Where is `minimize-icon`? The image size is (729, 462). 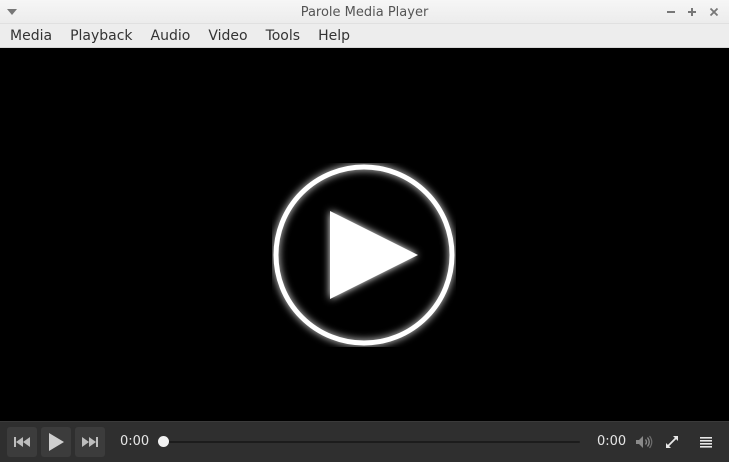 minimize-icon is located at coordinates (671, 12).